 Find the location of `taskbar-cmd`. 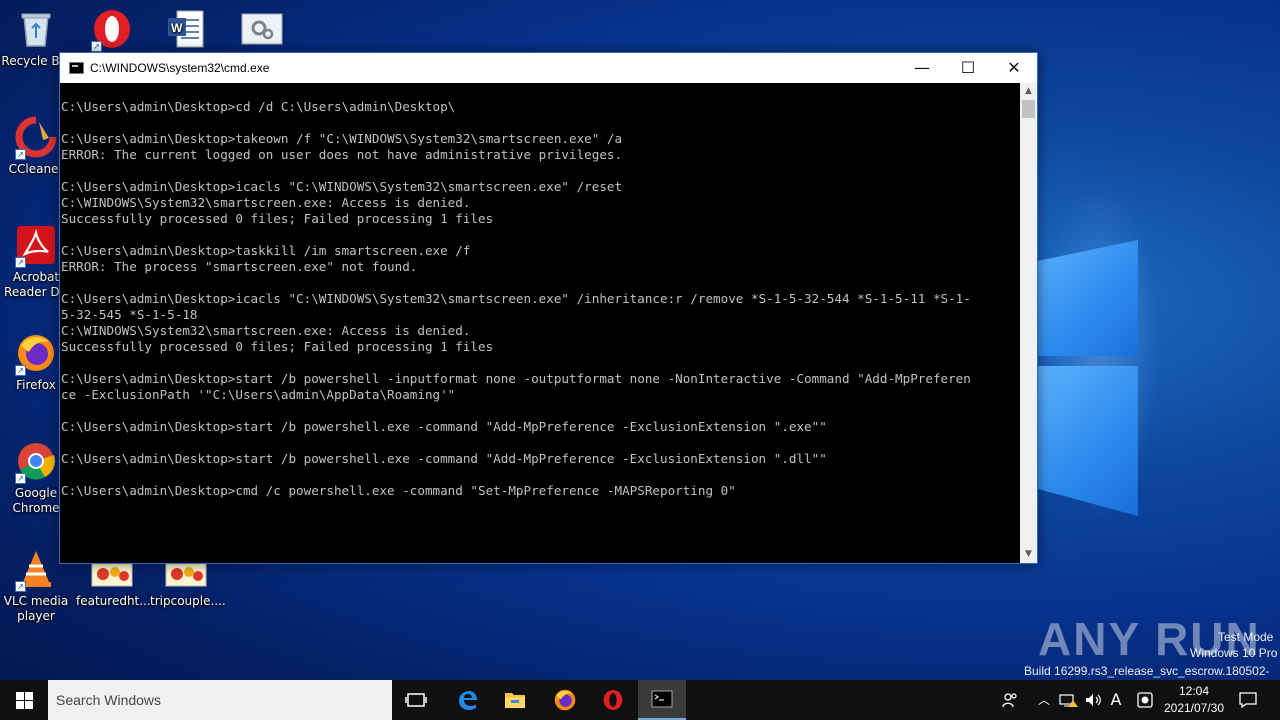

taskbar-cmd is located at coordinates (662, 700).